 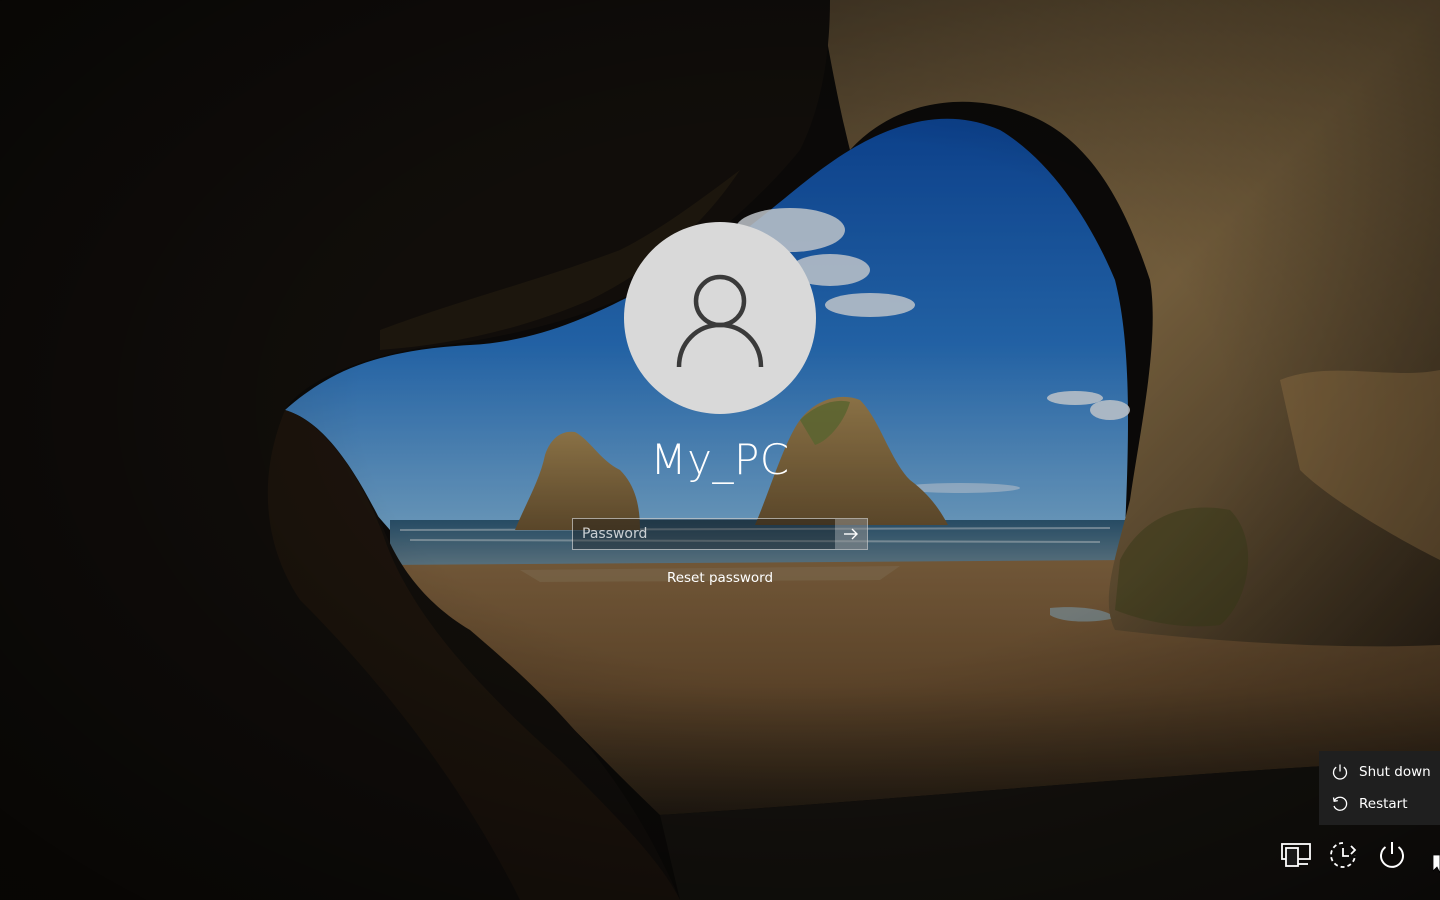 I want to click on user-avatar, so click(x=720, y=318).